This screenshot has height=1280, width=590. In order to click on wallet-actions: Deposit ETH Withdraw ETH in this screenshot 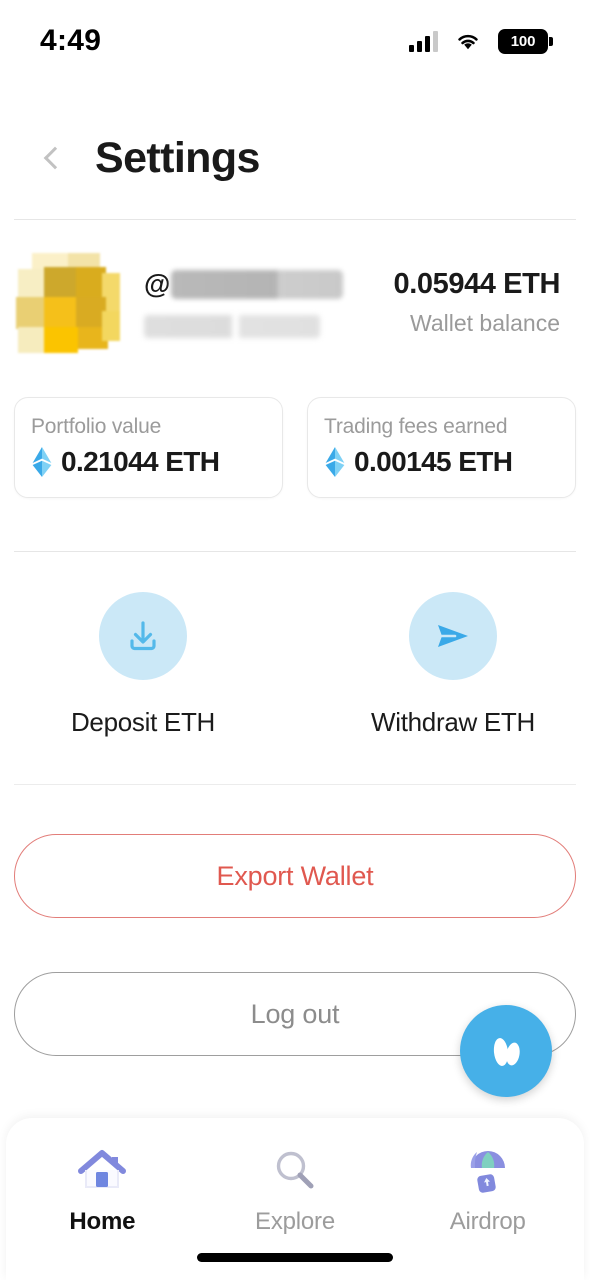, I will do `click(295, 665)`.